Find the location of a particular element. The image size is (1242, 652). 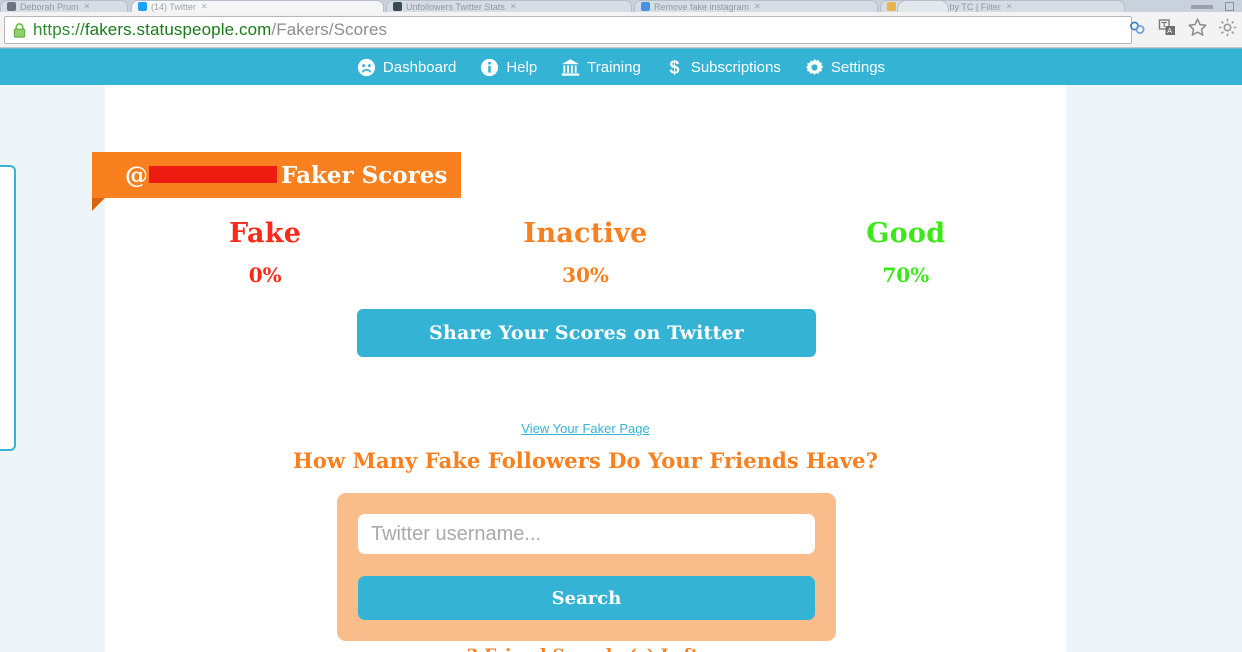

window-controls is located at coordinates (1212, 6).